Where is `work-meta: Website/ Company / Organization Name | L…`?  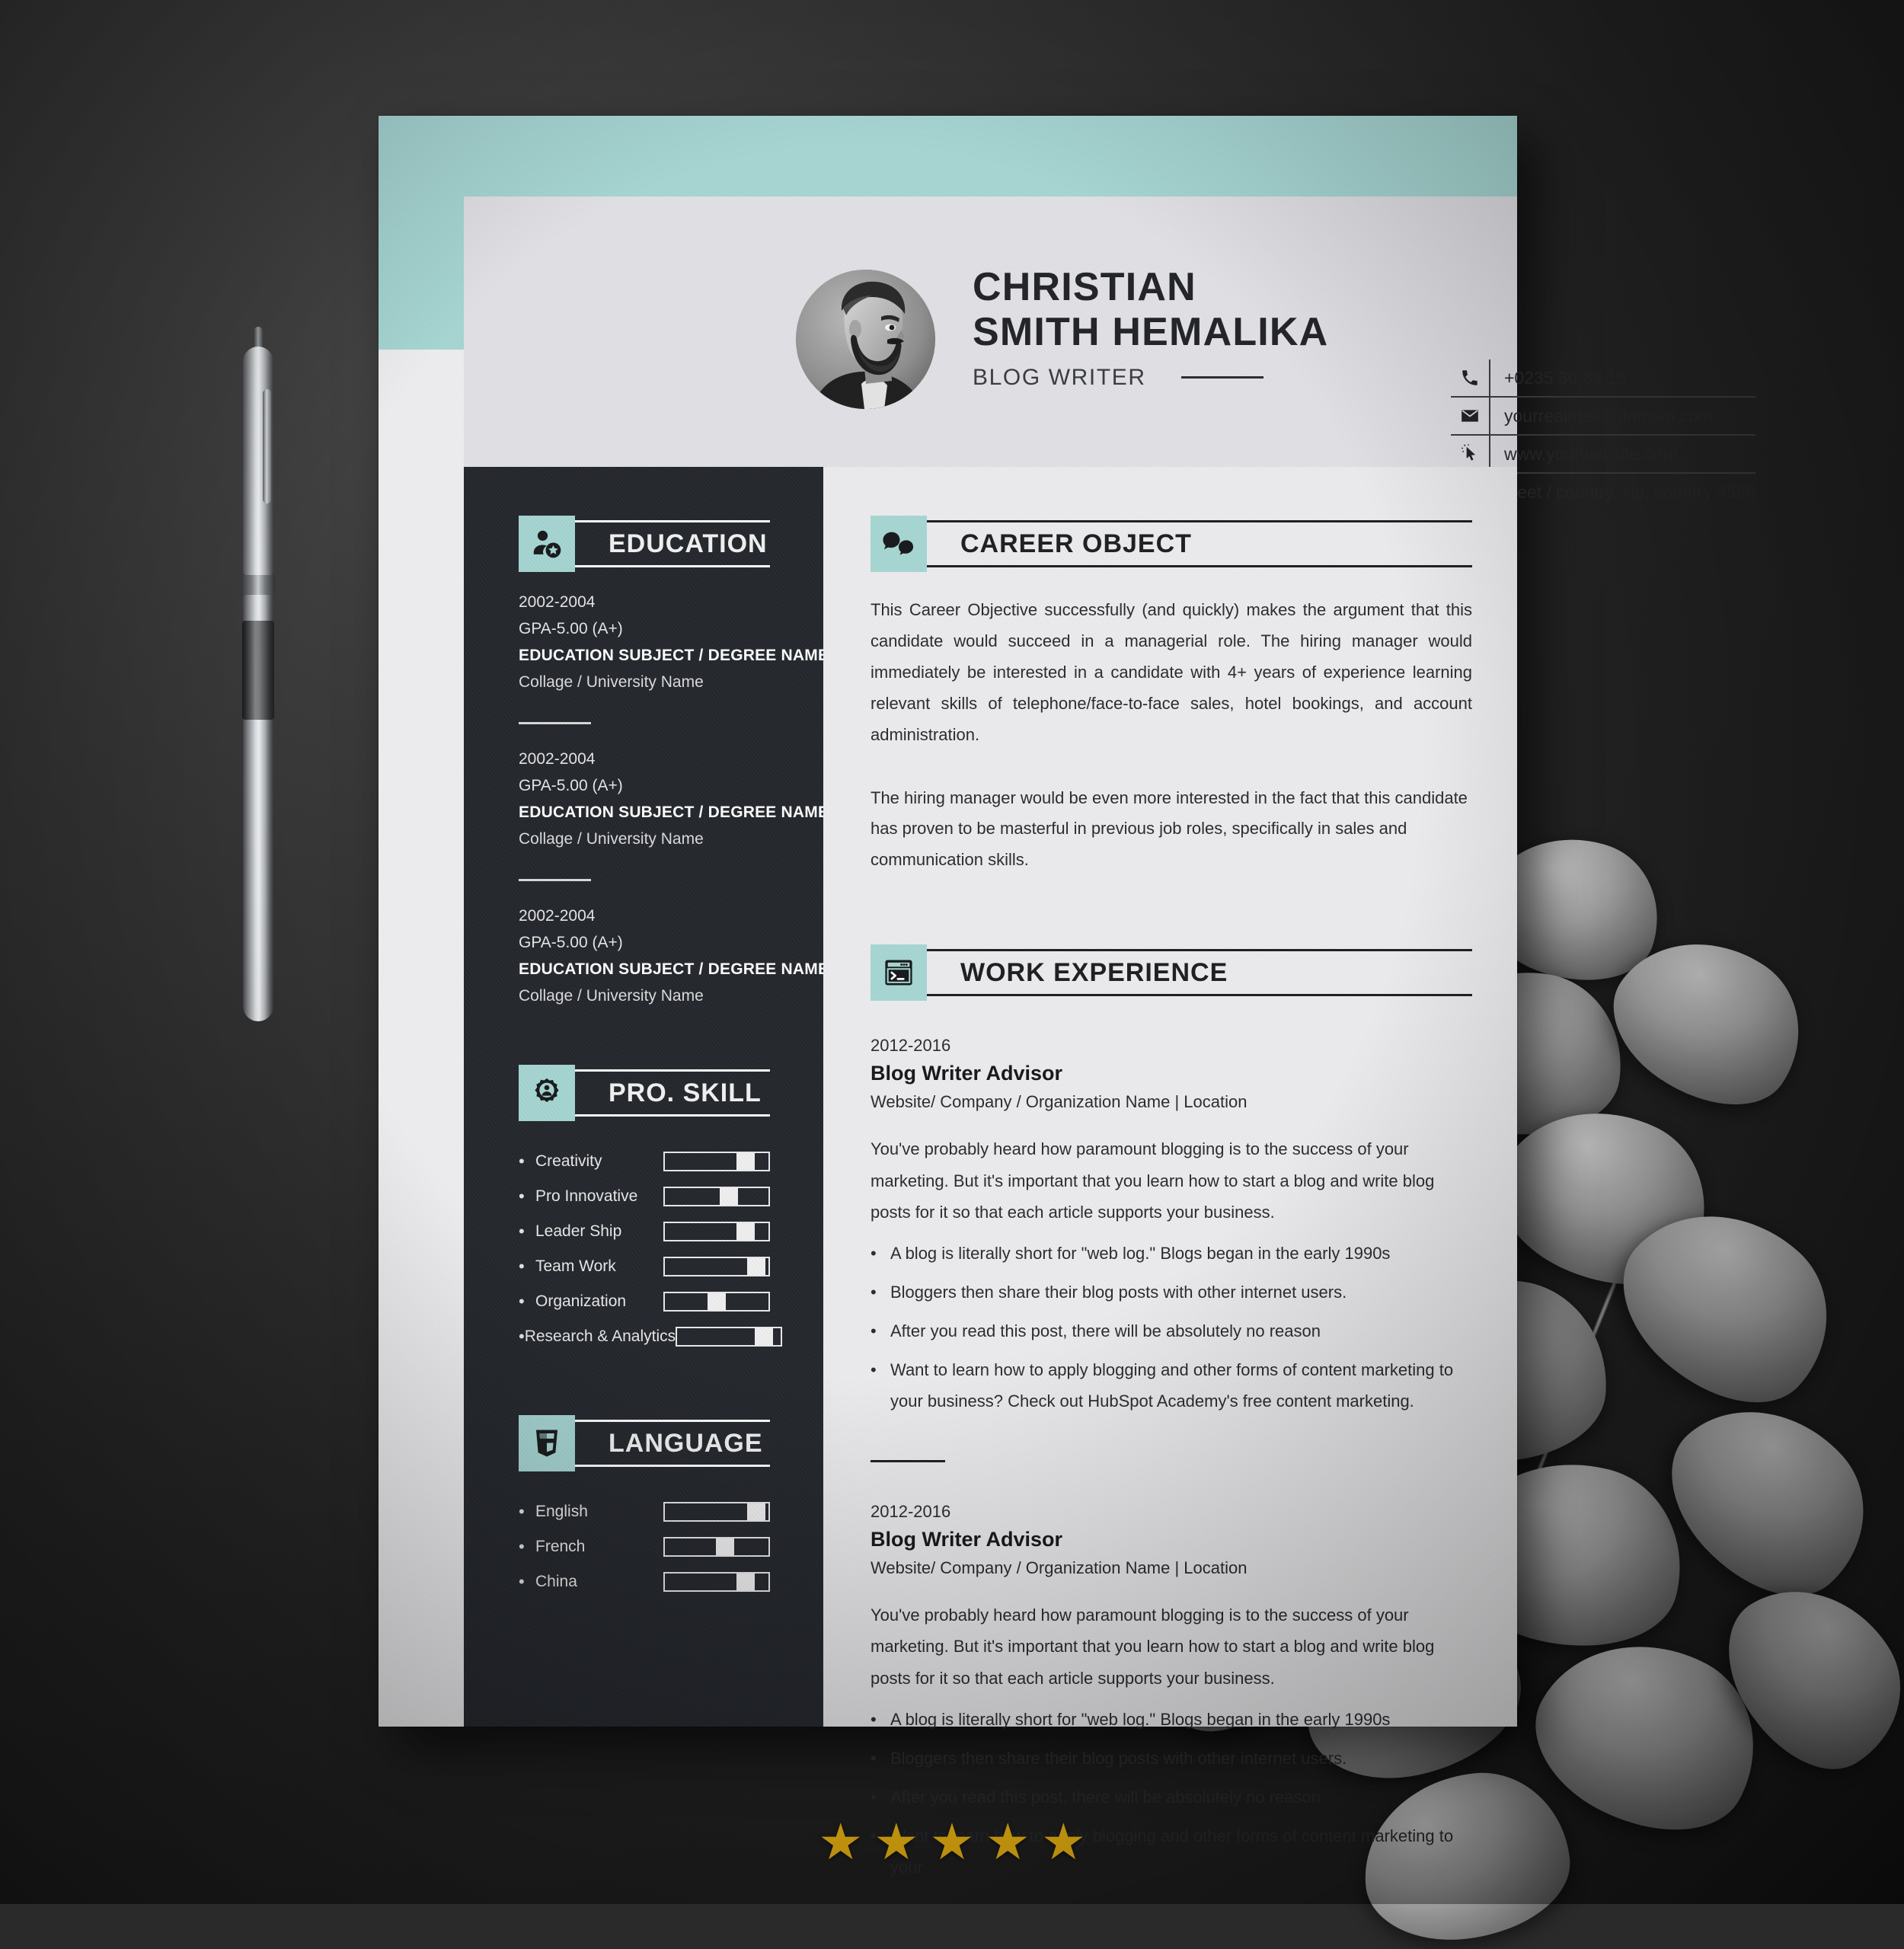 work-meta: Website/ Company / Organization Name | L… is located at coordinates (1060, 1102).